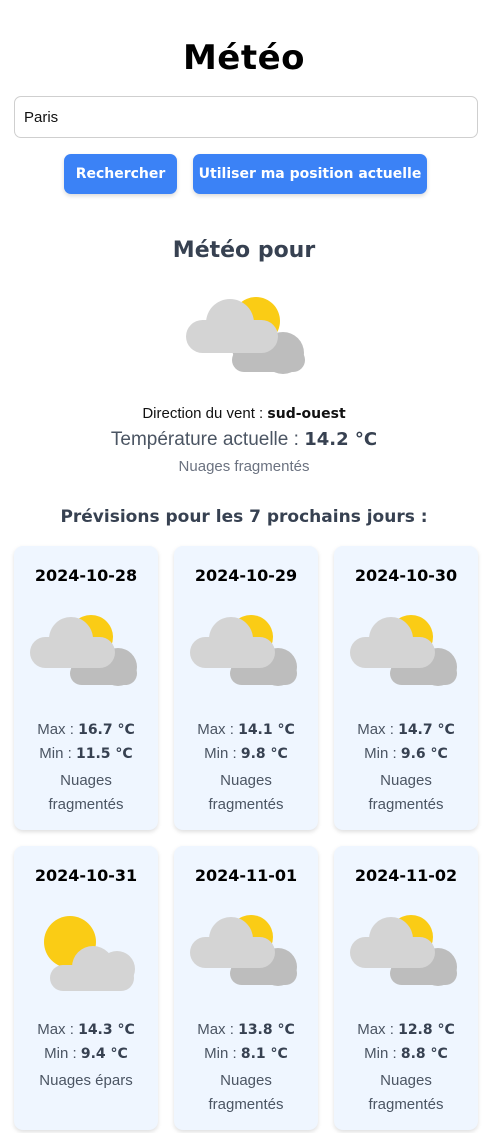 This screenshot has height=1133, width=488. I want to click on min-value: 8.1 °C, so click(264, 1054).